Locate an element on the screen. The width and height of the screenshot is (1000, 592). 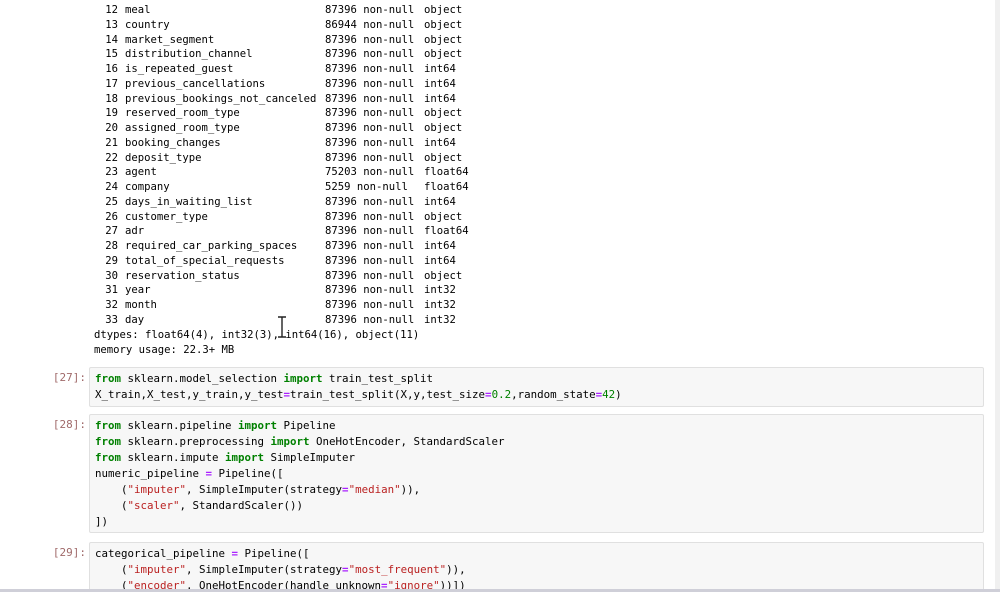
column-name: distribution_channel is located at coordinates (189, 54).